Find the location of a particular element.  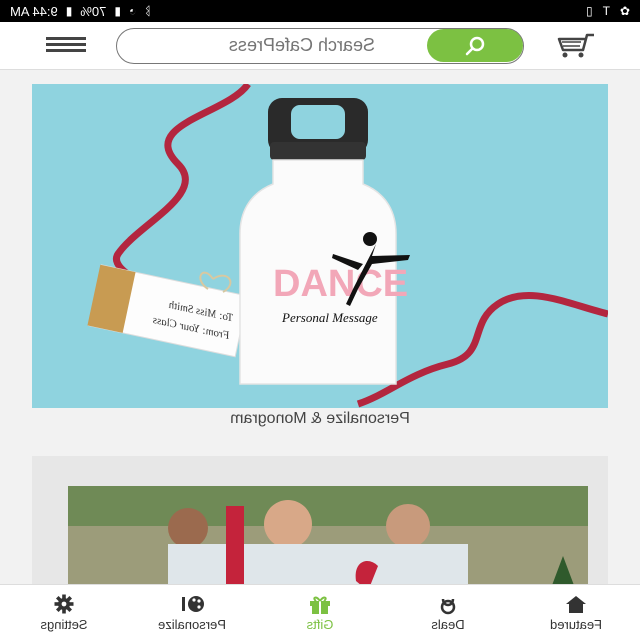

bluetooth-icon: ᛒ is located at coordinates (148, 11).